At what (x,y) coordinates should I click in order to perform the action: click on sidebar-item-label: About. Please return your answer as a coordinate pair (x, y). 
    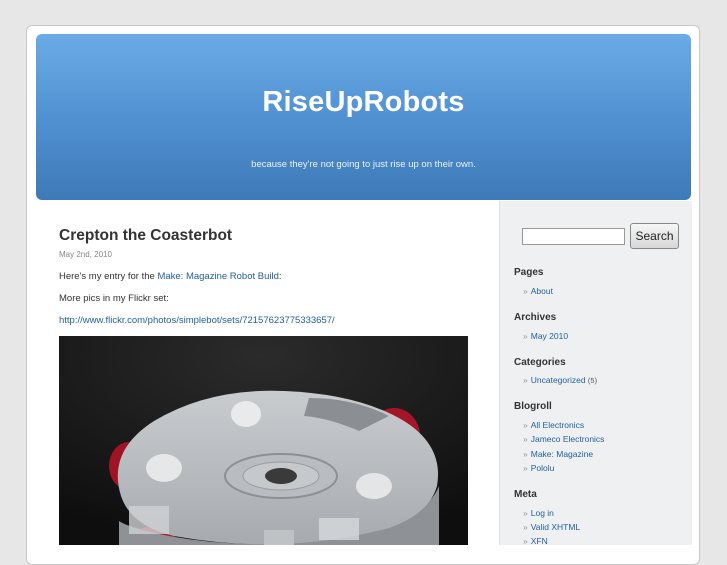
    Looking at the image, I should click on (541, 291).